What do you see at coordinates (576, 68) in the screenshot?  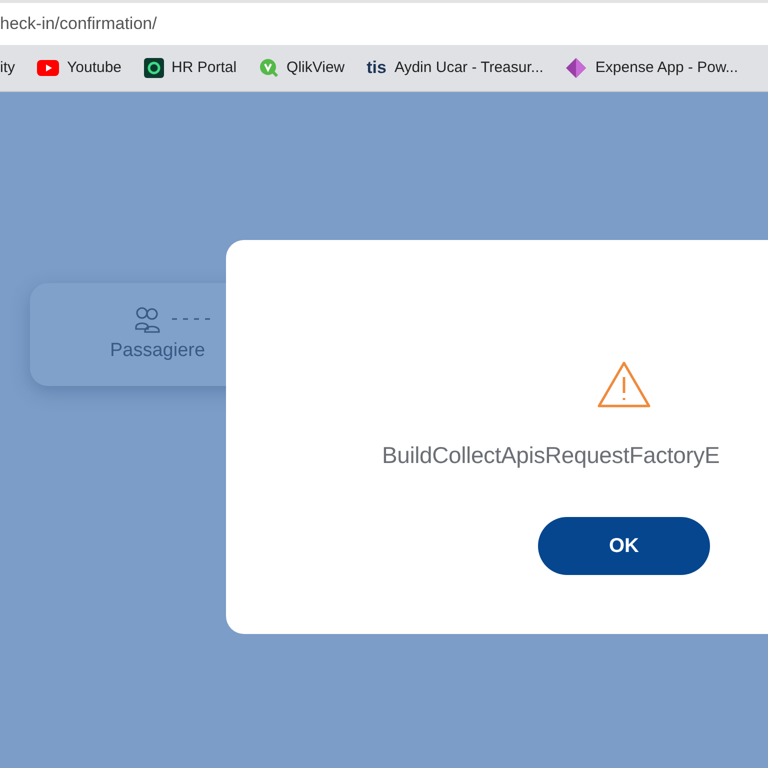 I see `diamond-icon` at bounding box center [576, 68].